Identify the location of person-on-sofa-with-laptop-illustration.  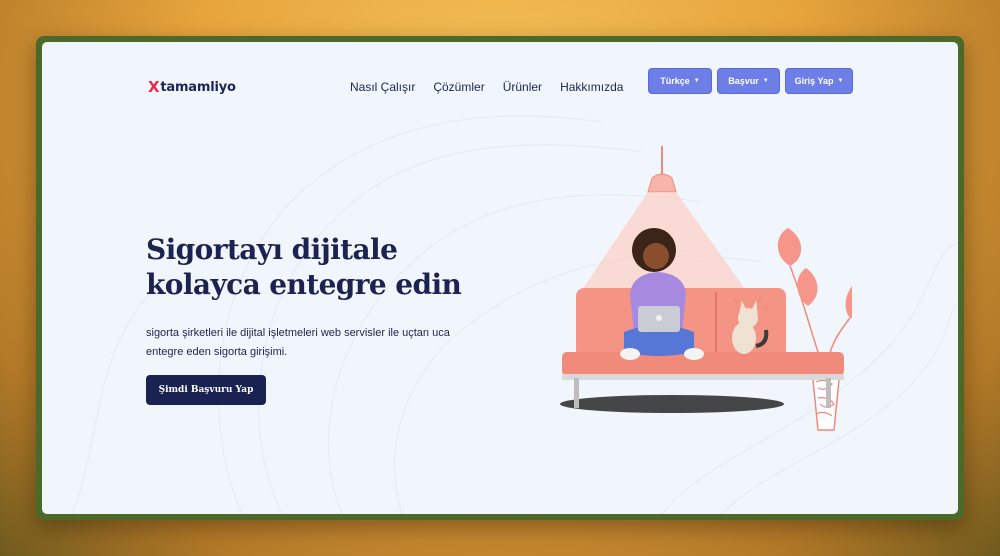
(706, 288).